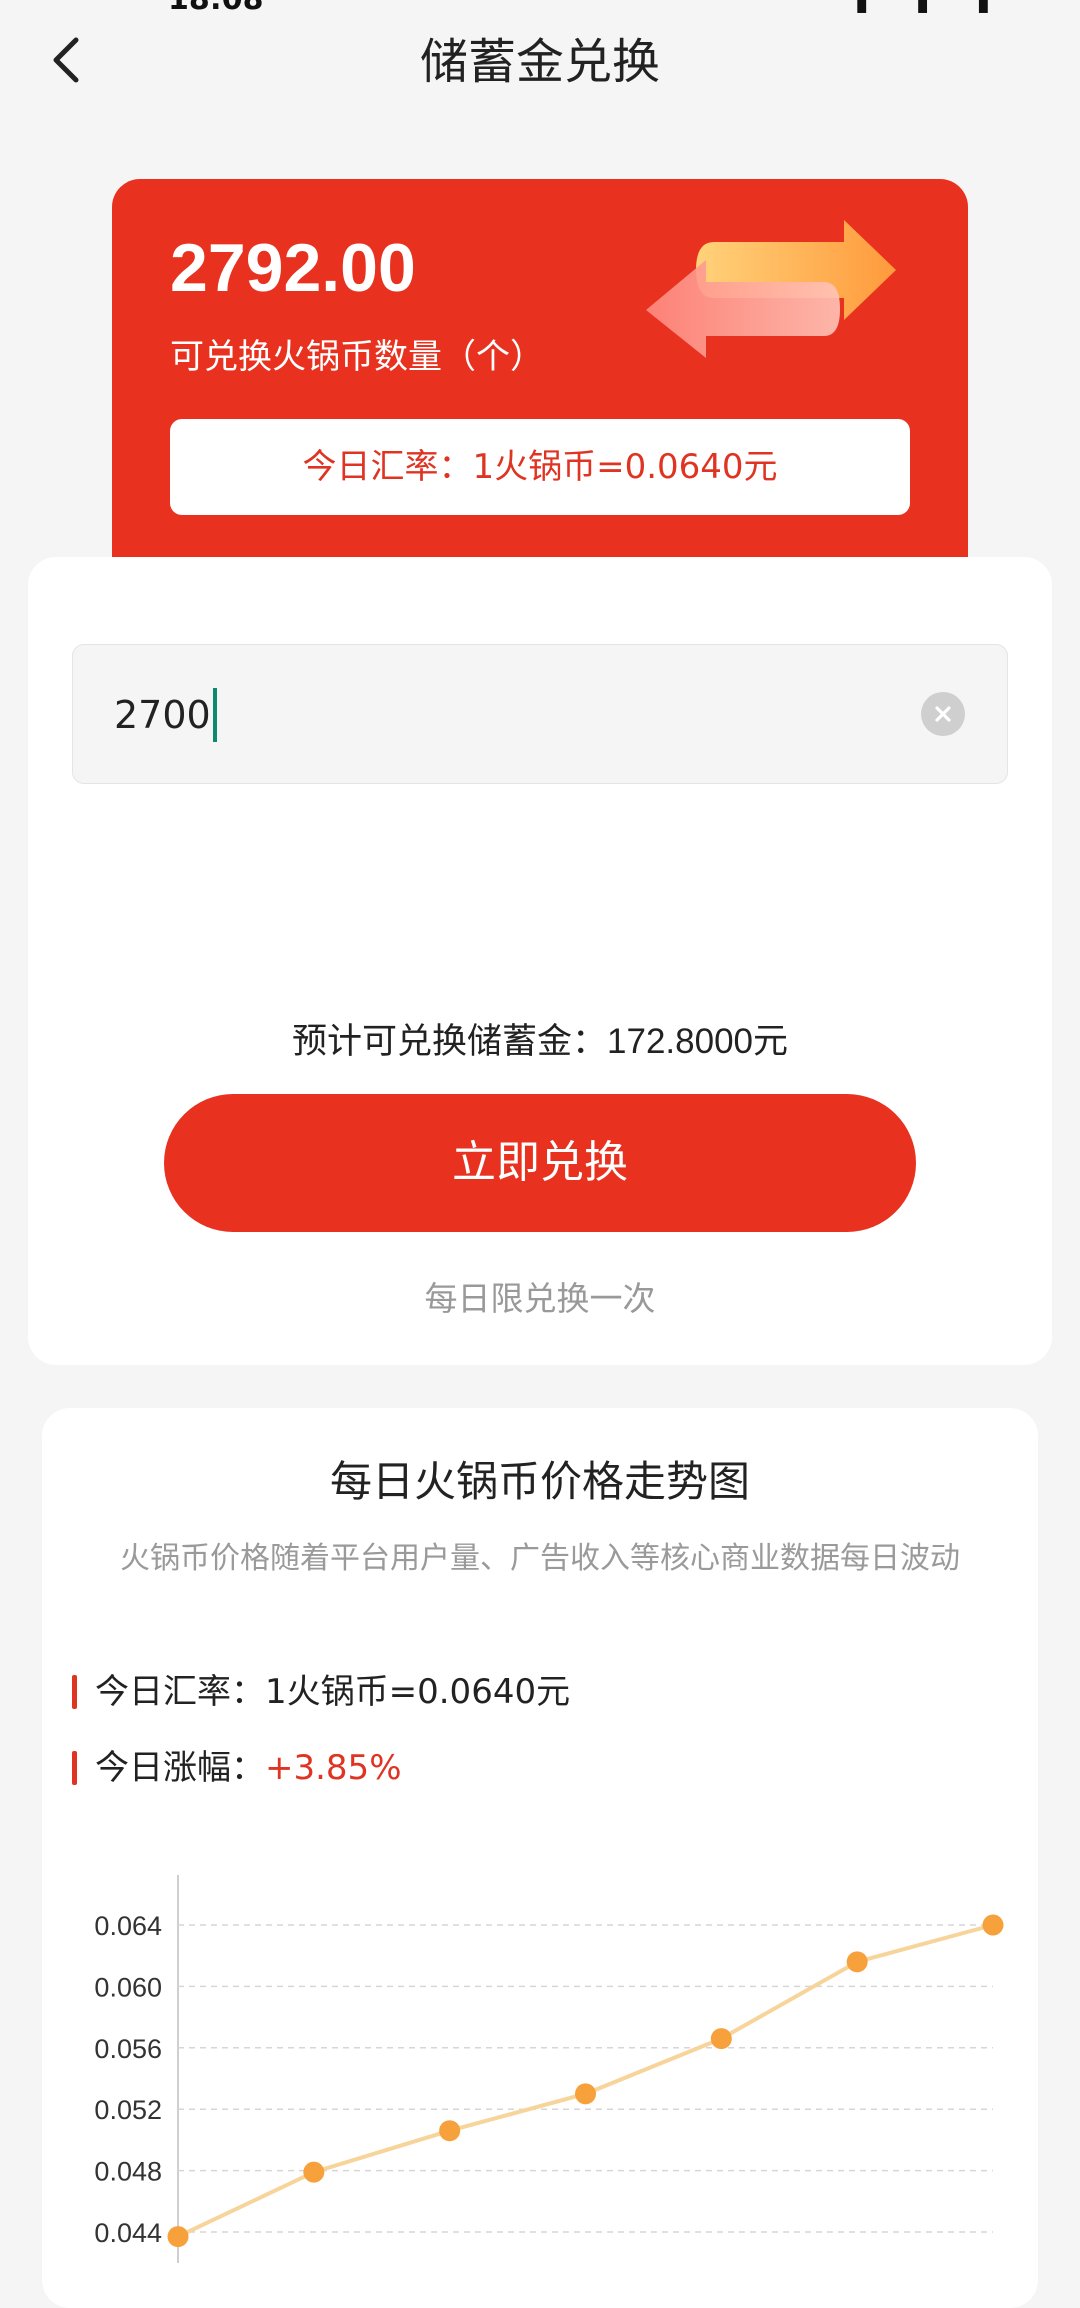  Describe the element at coordinates (540, 1558) in the screenshot. I see `trend-subtitle: 火锅币价格随着平台用户量、广告收入等核心商业数据每日波动` at that location.